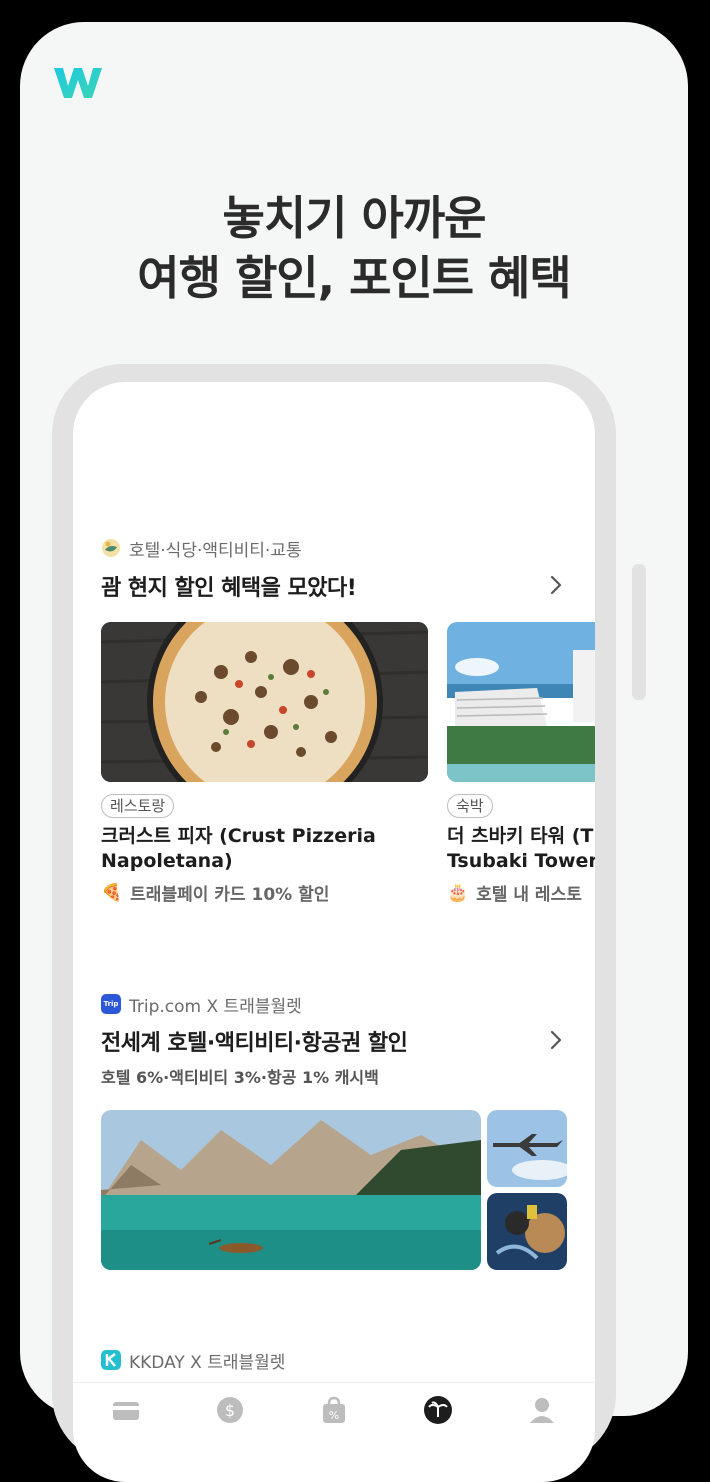  What do you see at coordinates (215, 1006) in the screenshot?
I see `section-source-text: Trip.com X 트래블월렛` at bounding box center [215, 1006].